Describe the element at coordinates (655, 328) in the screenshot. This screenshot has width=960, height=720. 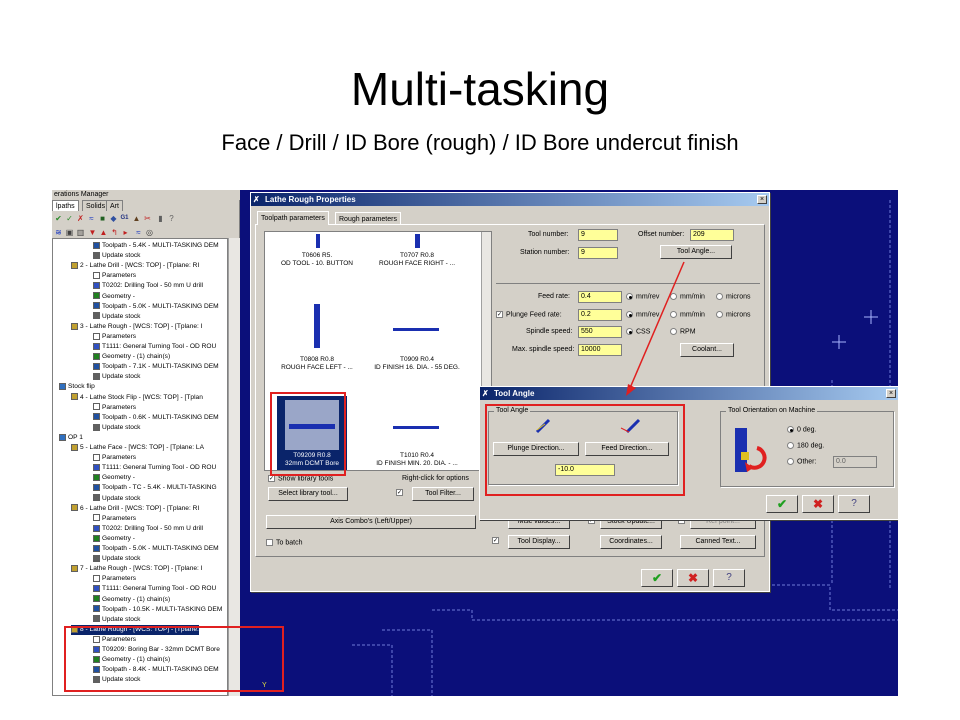
I see `annotation-arrow` at that location.